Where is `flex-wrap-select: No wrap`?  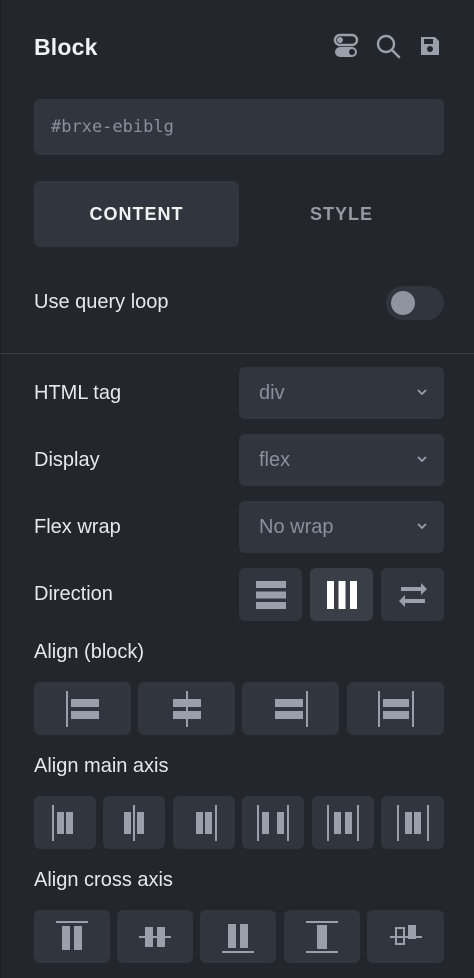
flex-wrap-select: No wrap is located at coordinates (341, 527).